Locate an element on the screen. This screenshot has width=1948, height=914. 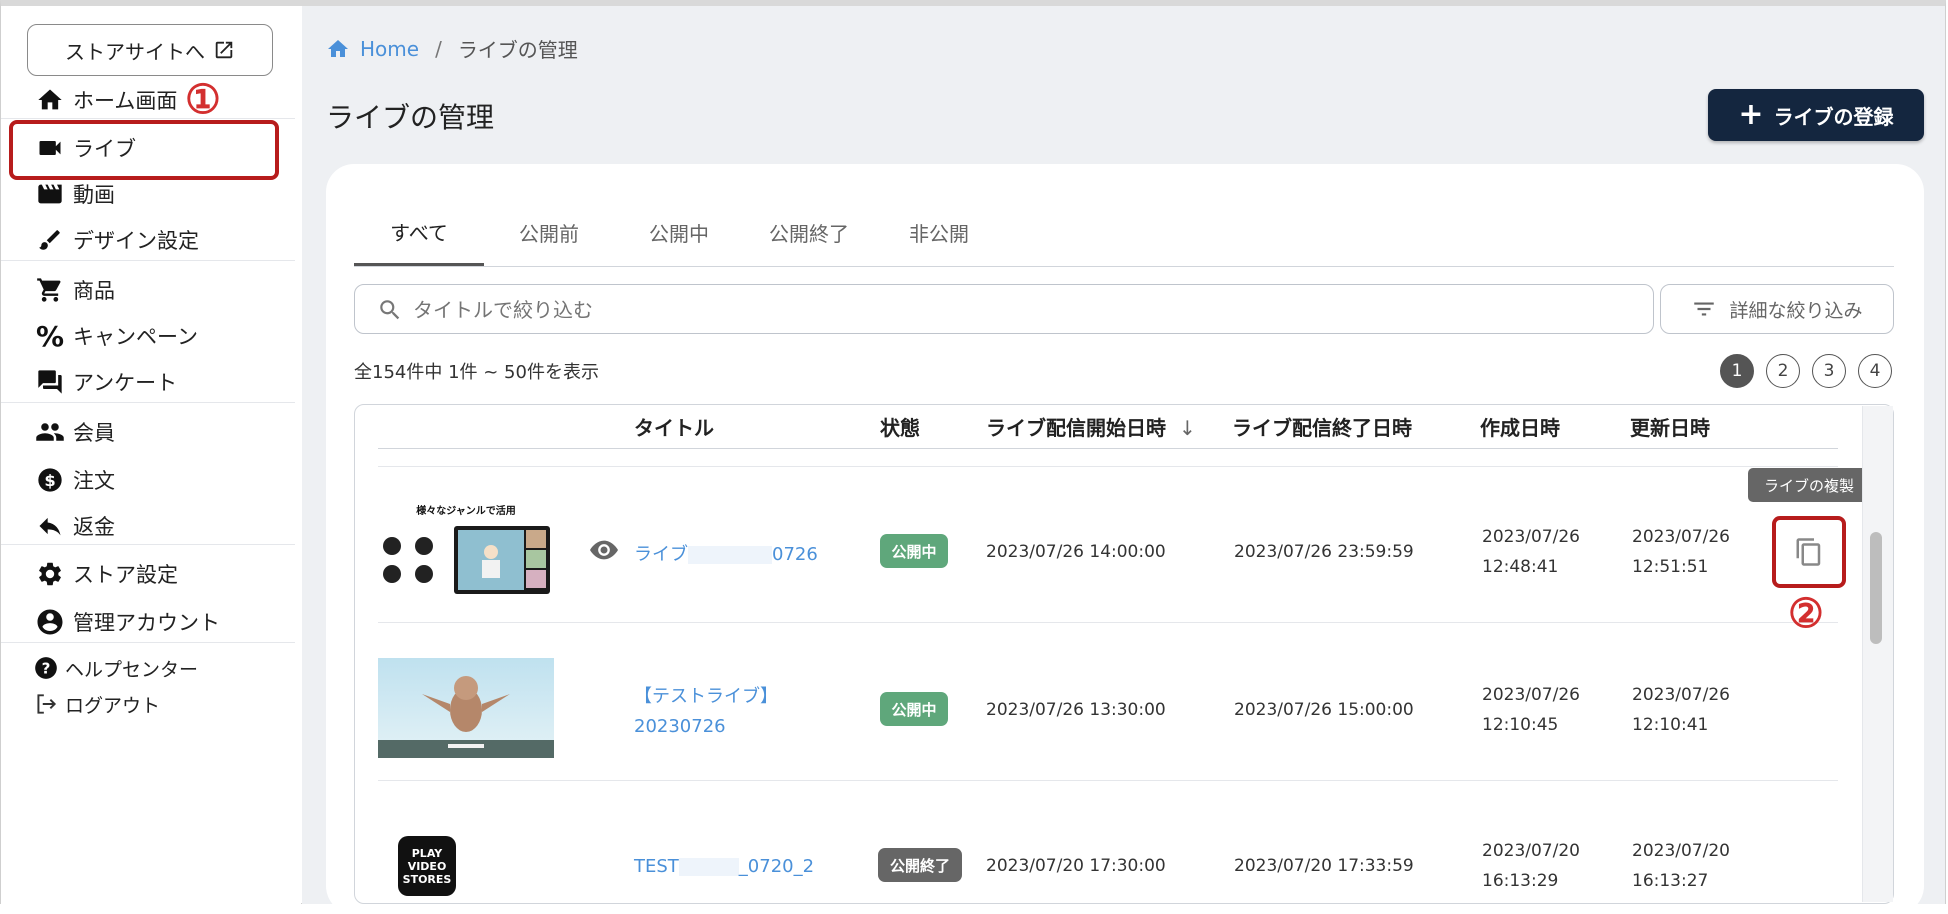
search-icon is located at coordinates (390, 310).